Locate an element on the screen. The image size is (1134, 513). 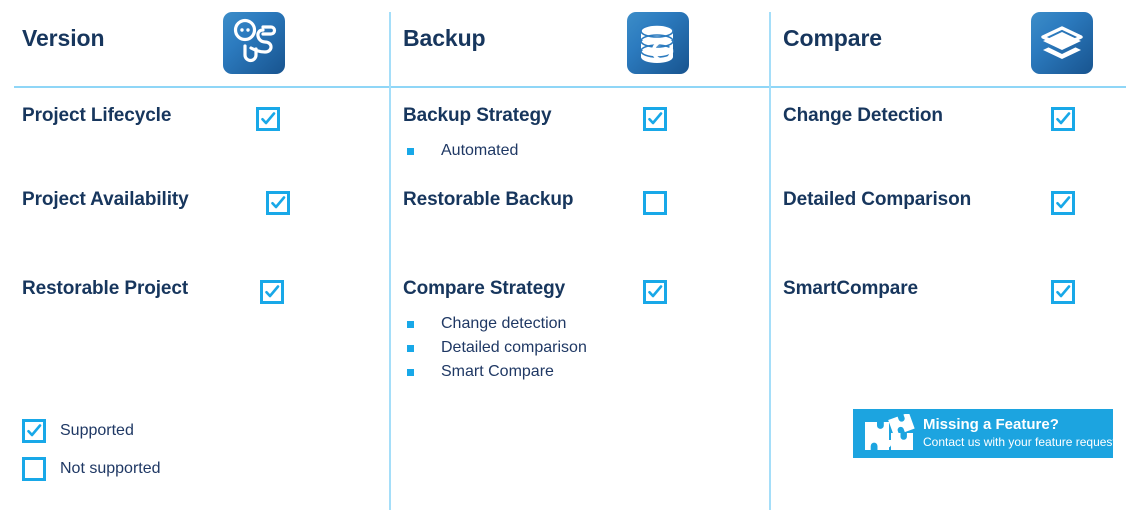
feature-subitem-list: Automated is located at coordinates (582, 151).